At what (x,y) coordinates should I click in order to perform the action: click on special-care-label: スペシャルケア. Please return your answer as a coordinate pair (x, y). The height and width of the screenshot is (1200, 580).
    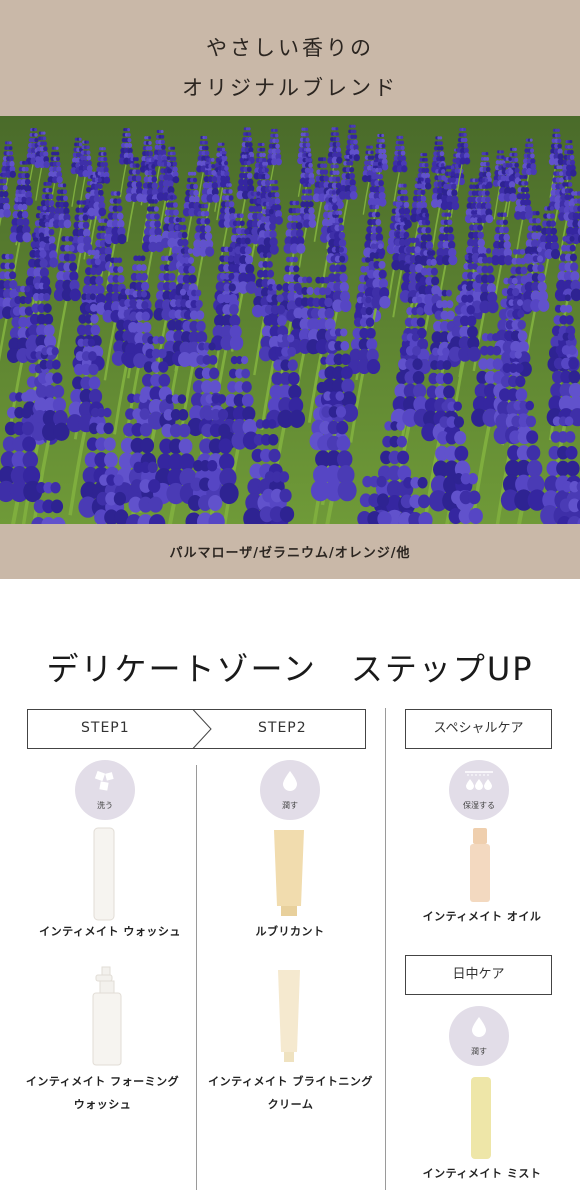
    Looking at the image, I should click on (478, 729).